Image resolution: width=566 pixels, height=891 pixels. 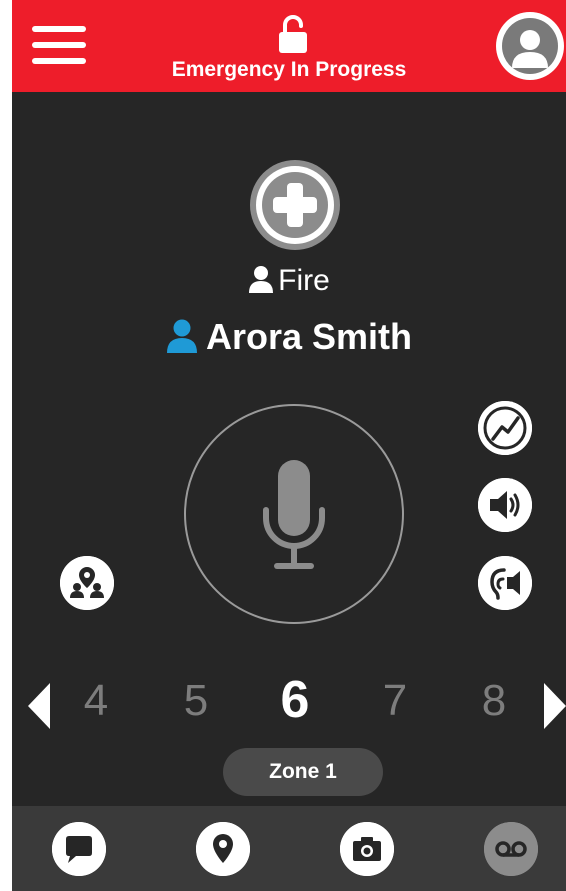 I want to click on channel-7: 7, so click(x=395, y=701).